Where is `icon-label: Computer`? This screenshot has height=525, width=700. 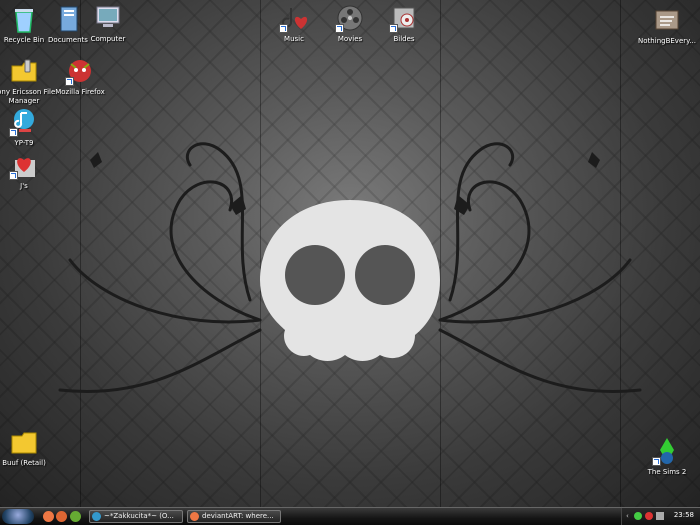
icon-label: Computer is located at coordinates (108, 39).